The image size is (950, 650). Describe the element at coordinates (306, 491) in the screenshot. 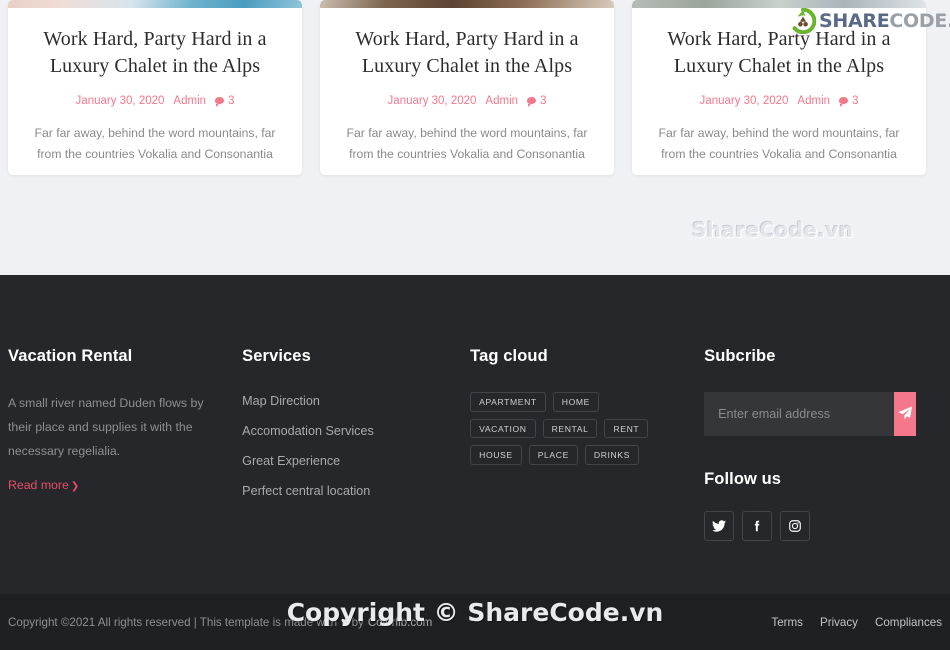

I see `service-link-perfect-central-location: Perfect central location` at that location.